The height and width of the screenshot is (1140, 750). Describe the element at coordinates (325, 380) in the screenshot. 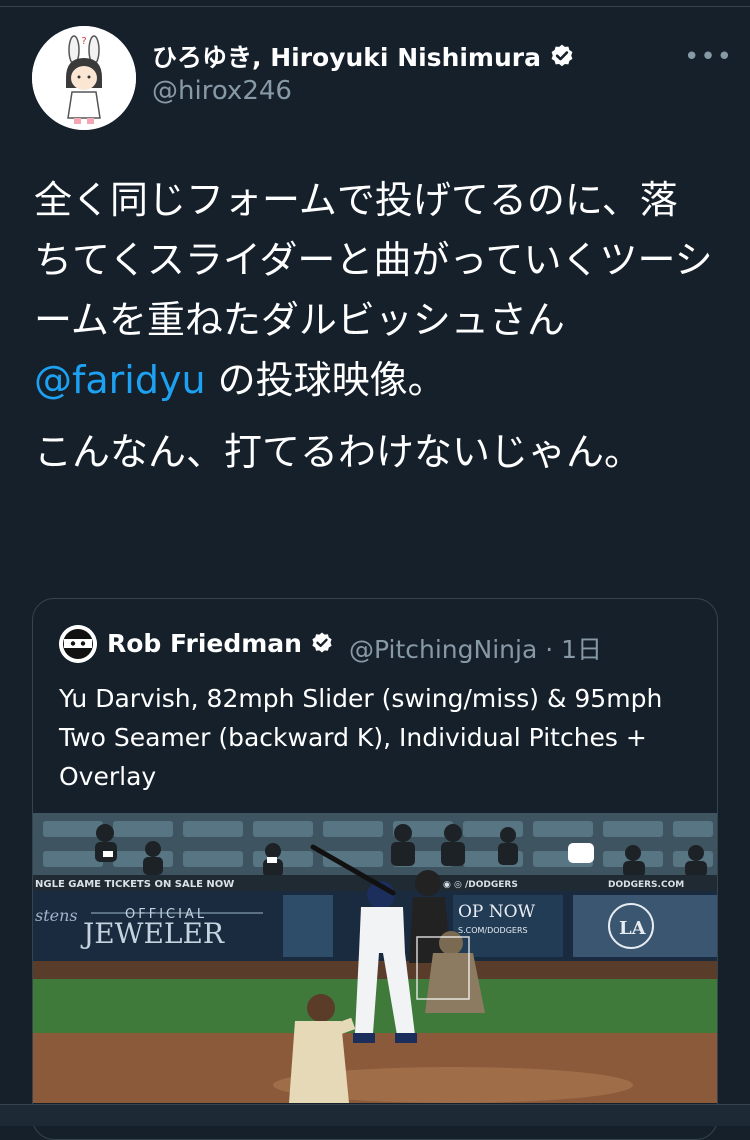

I see `tweet-text-part: の投球映像。` at that location.